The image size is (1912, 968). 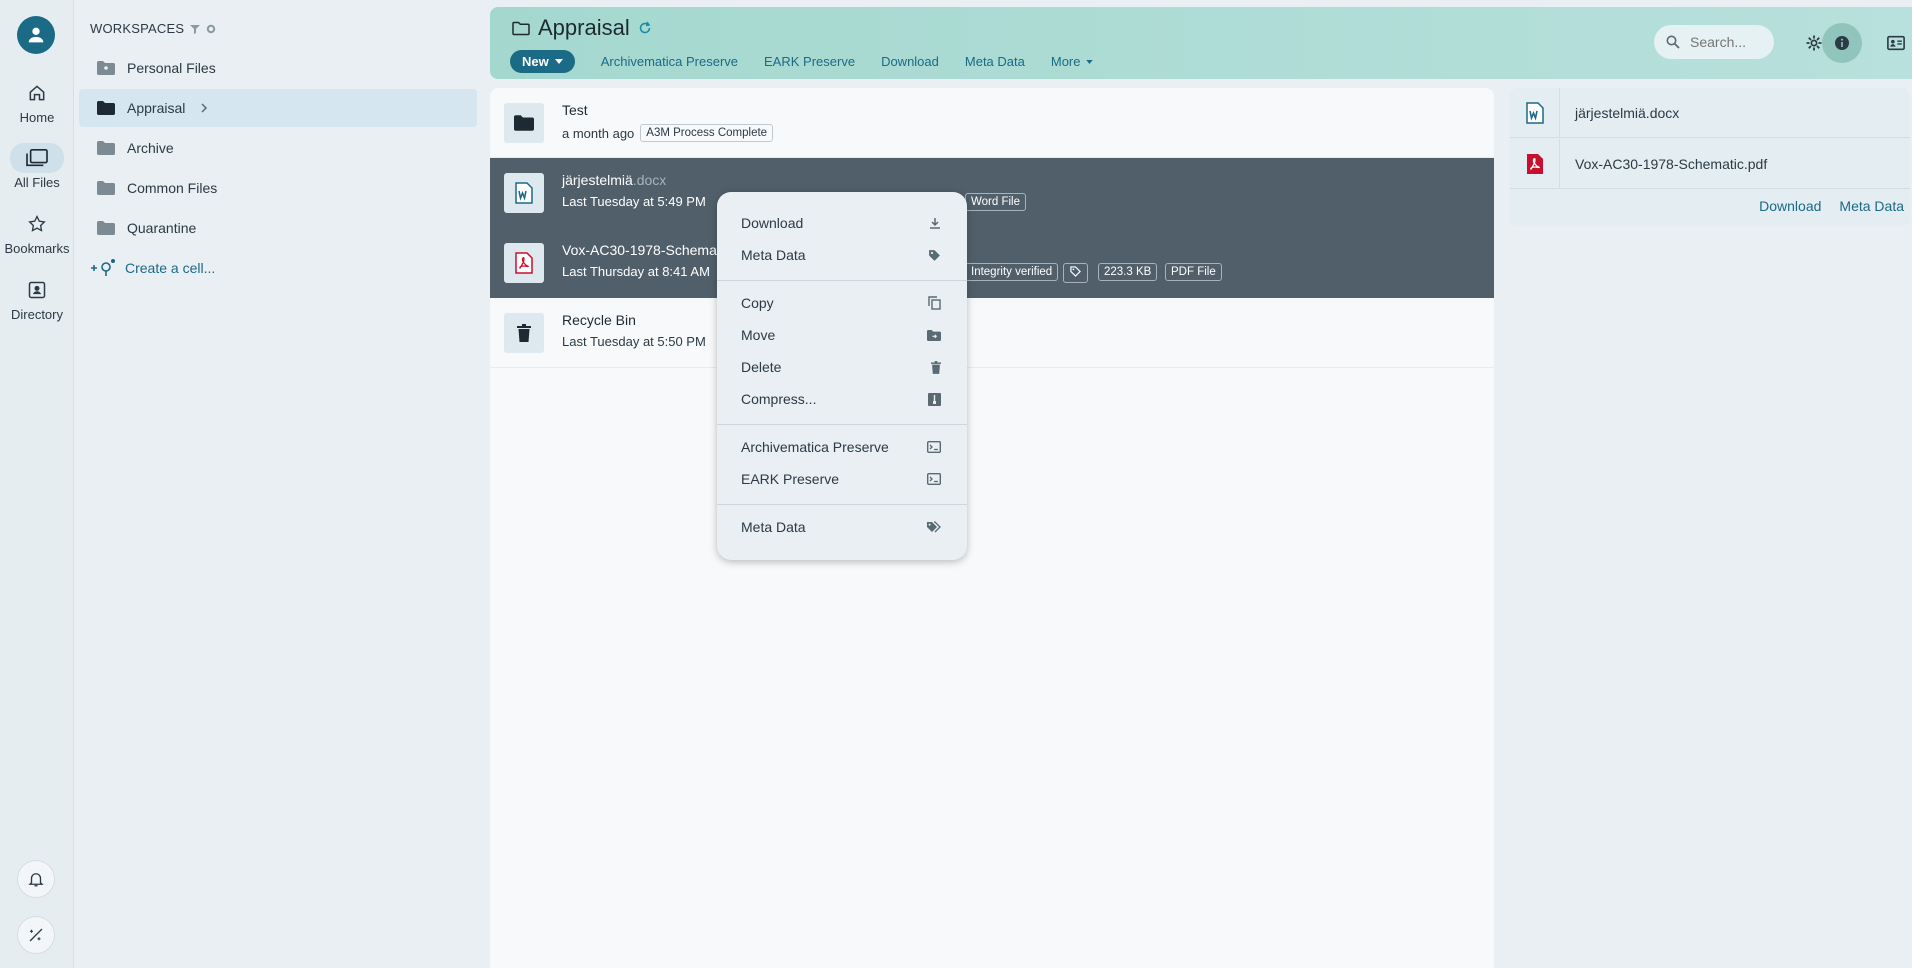 I want to click on chevron-right-icon, so click(x=204, y=108).